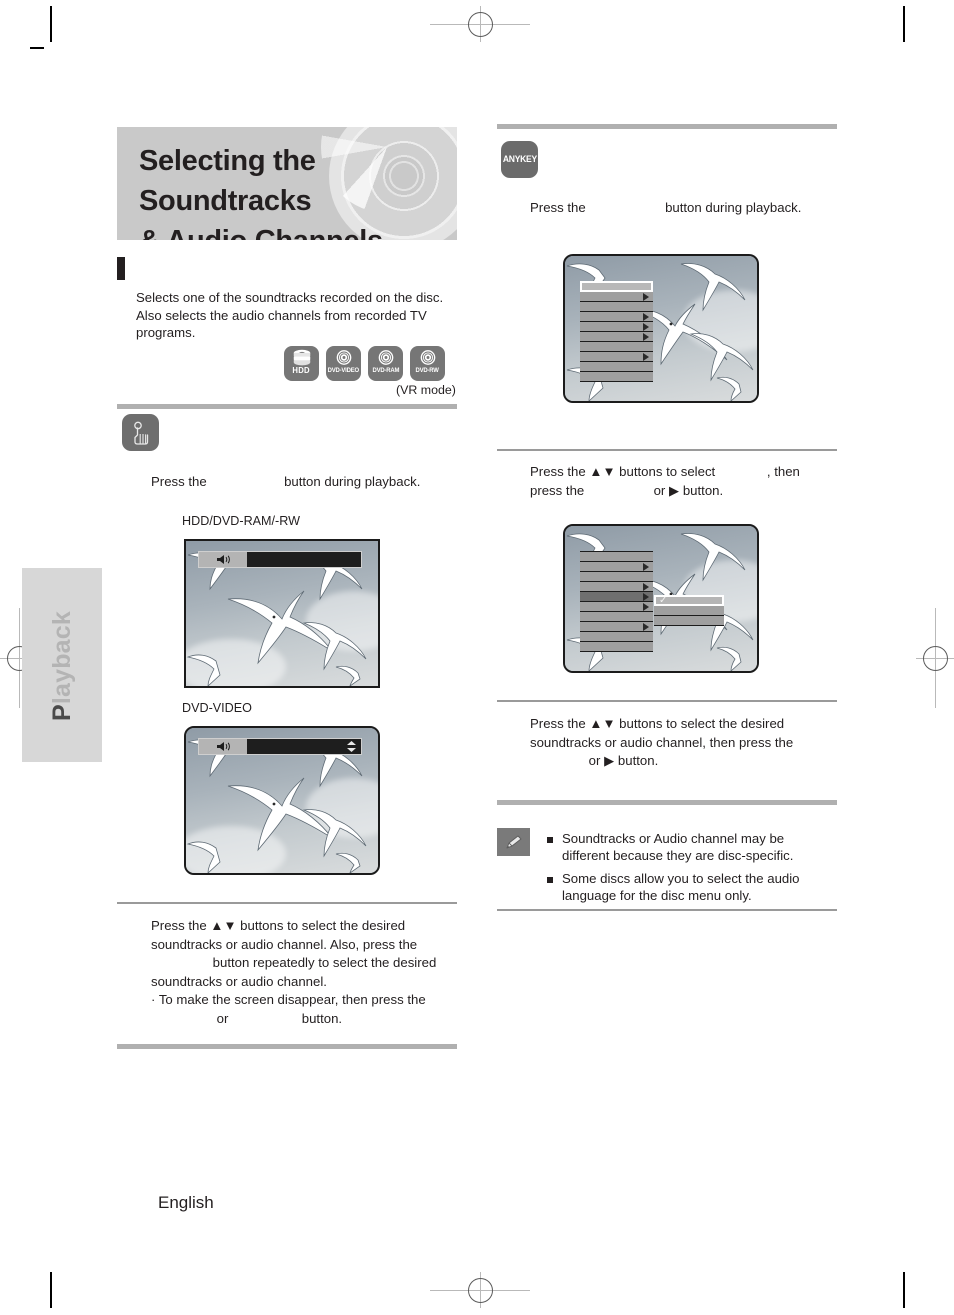  Describe the element at coordinates (689, 620) in the screenshot. I see `submenu-item` at that location.